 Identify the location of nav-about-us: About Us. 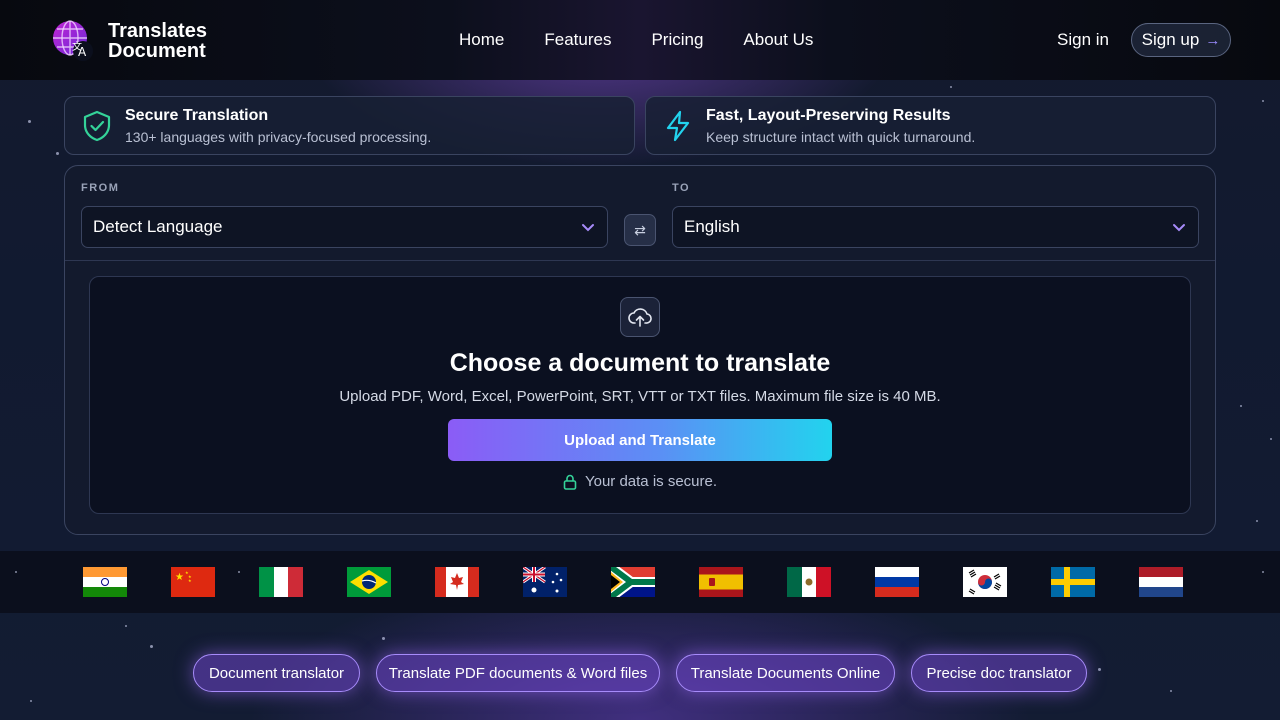
(778, 40).